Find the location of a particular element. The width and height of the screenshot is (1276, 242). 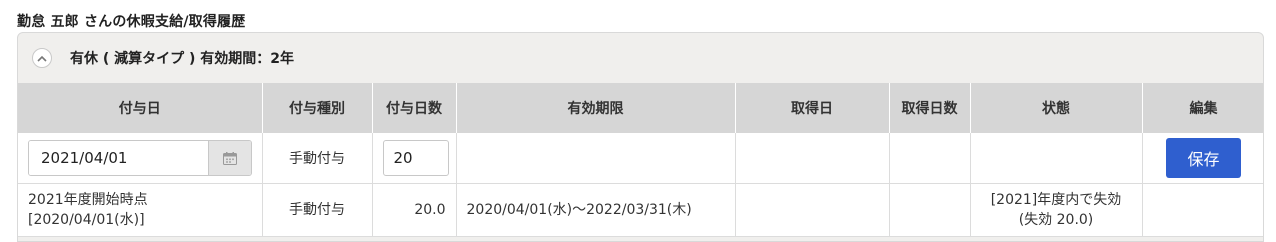

page-title: 勤怠 五郎 さんの休暇支給/取得履歴 is located at coordinates (131, 22).